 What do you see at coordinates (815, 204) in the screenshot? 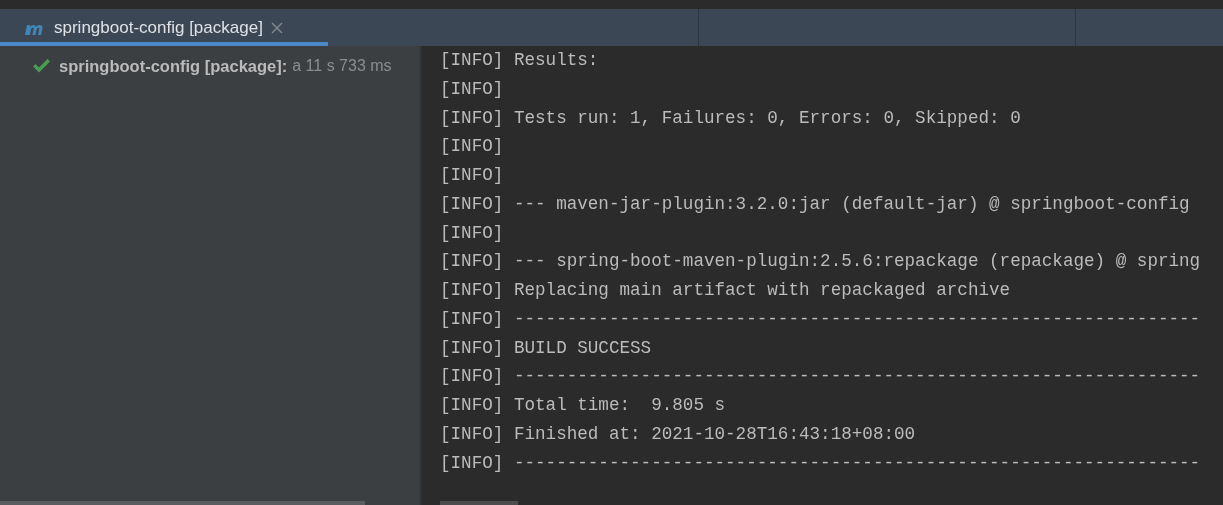
I see `console-line: [INFO] --- maven-jar-plugin:3.2.0:jar (default-jar) @ springboot-config` at bounding box center [815, 204].